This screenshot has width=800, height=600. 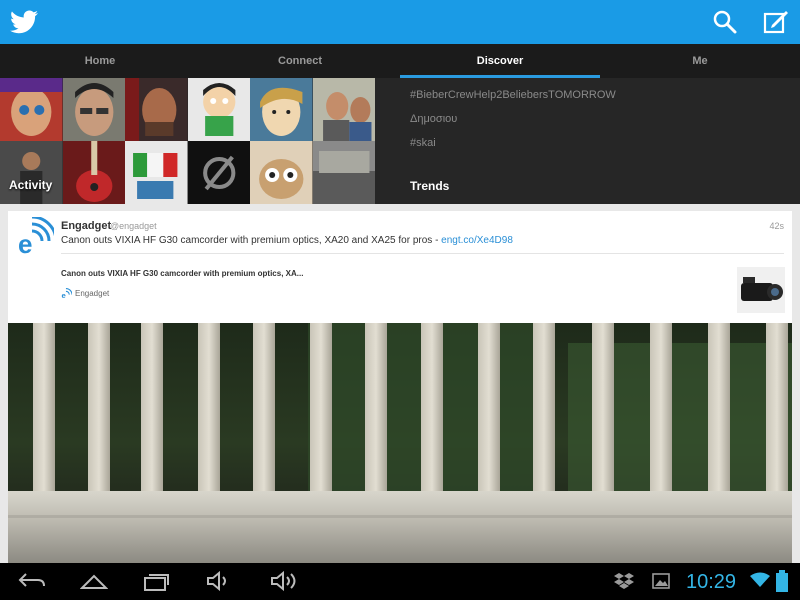 What do you see at coordinates (700, 61) in the screenshot?
I see `tab-me: Me` at bounding box center [700, 61].